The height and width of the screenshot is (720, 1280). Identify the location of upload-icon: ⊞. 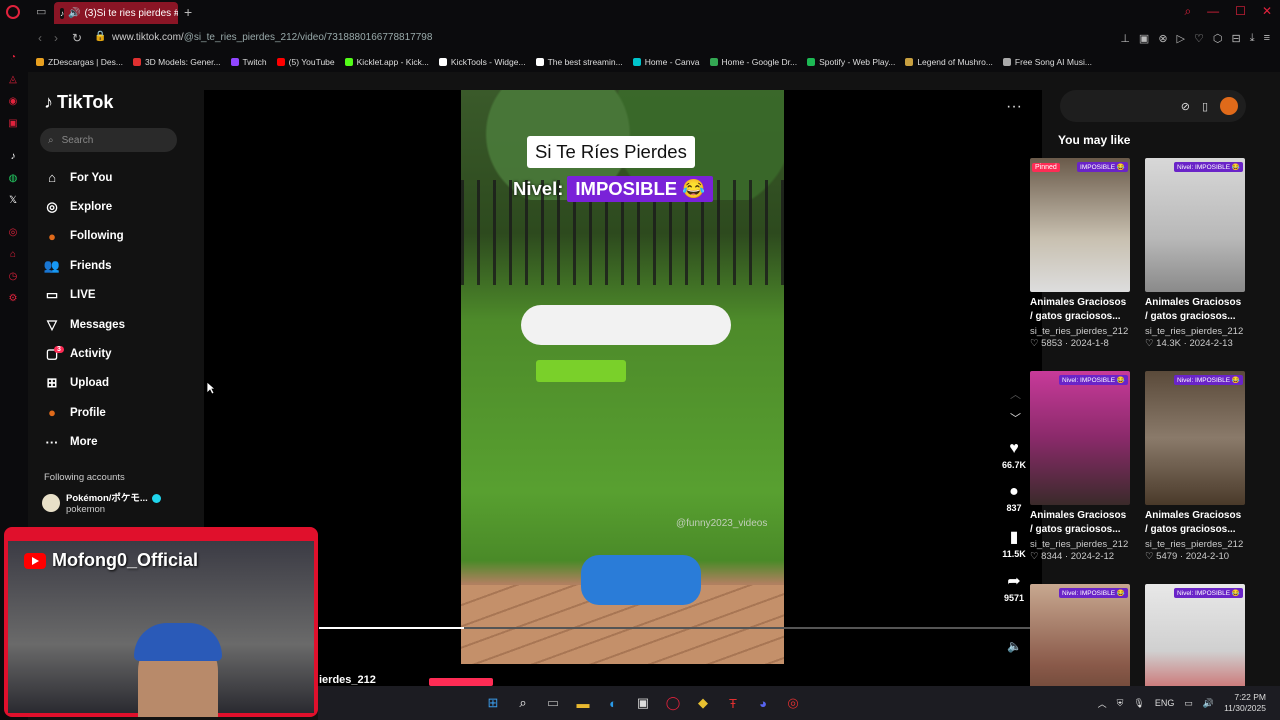
(52, 383).